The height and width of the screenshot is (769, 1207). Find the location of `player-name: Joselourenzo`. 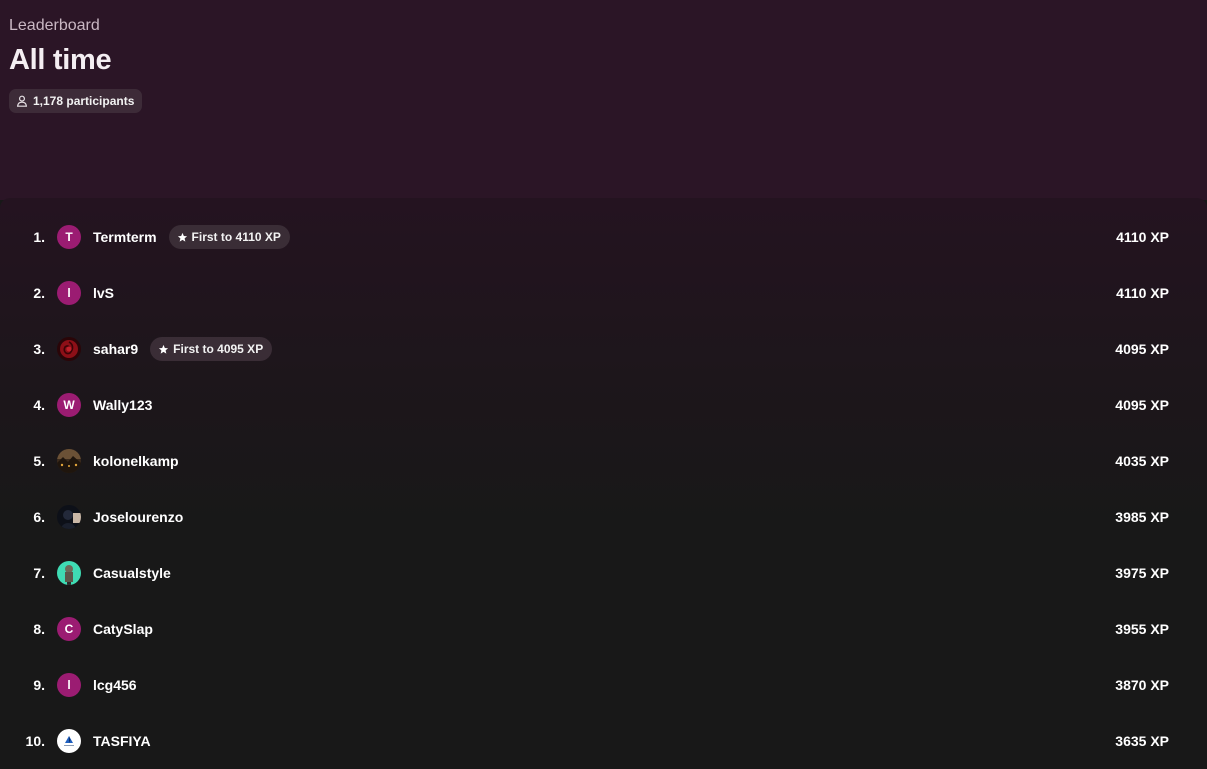

player-name: Joselourenzo is located at coordinates (138, 517).